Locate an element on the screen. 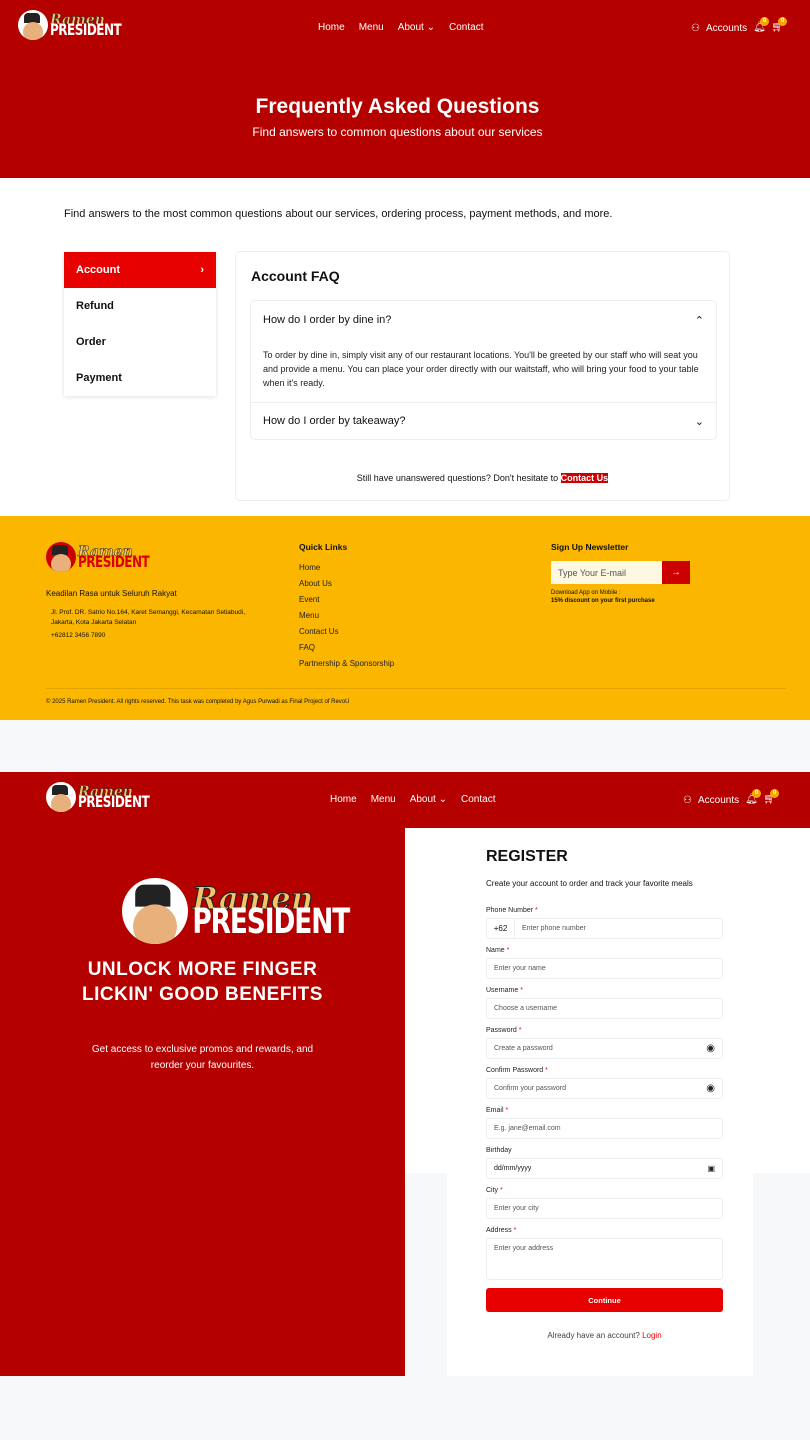 Image resolution: width=810 pixels, height=1440 pixels. label-text: Phone Number is located at coordinates (510, 910).